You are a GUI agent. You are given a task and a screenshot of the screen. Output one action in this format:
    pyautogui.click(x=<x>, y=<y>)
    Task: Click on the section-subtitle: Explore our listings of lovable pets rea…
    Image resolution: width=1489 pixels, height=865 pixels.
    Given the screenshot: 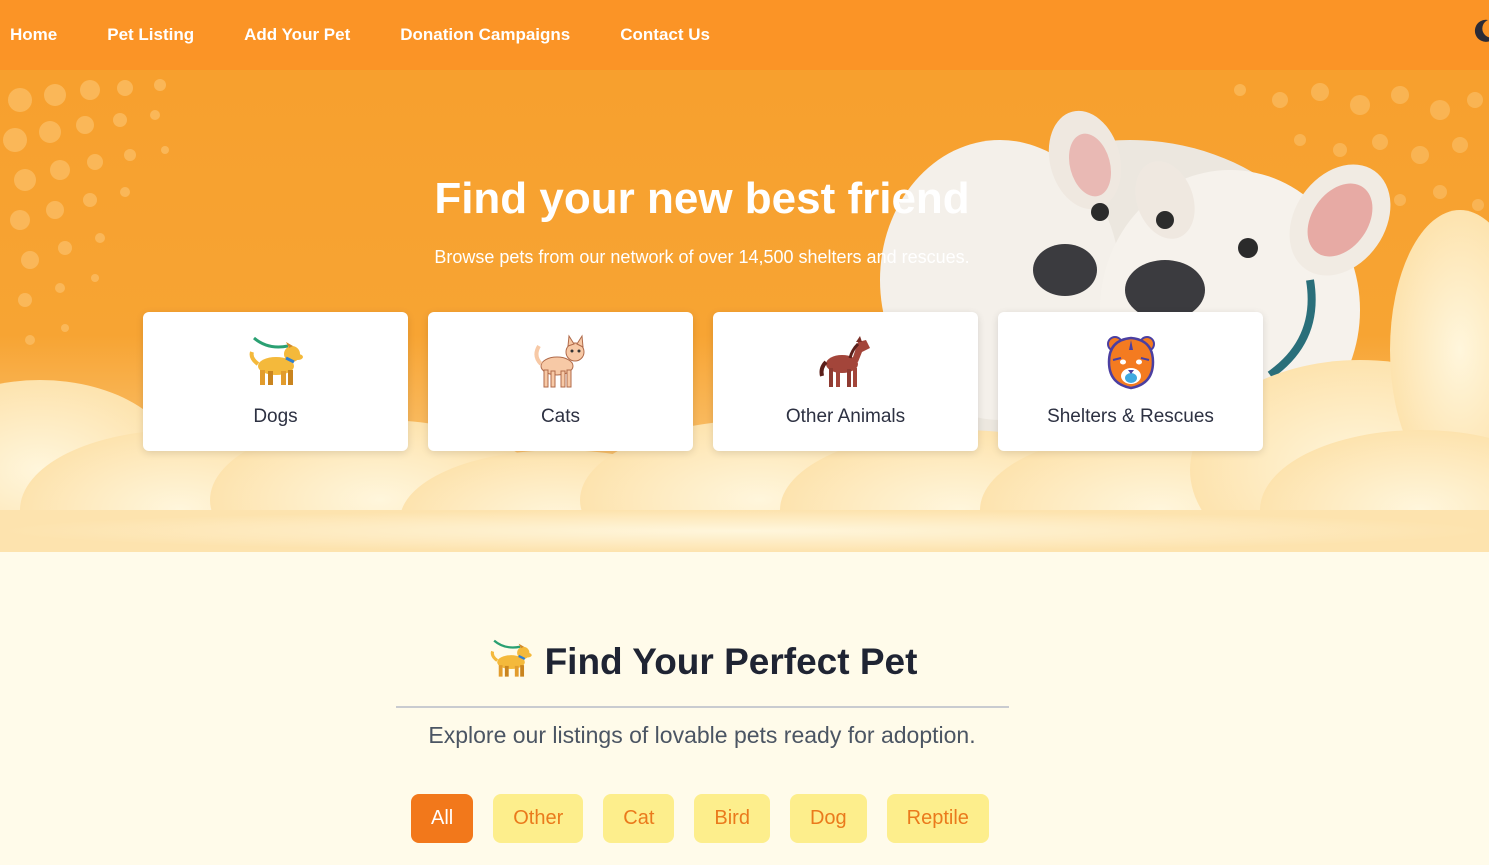 What is the action you would take?
    pyautogui.click(x=702, y=735)
    